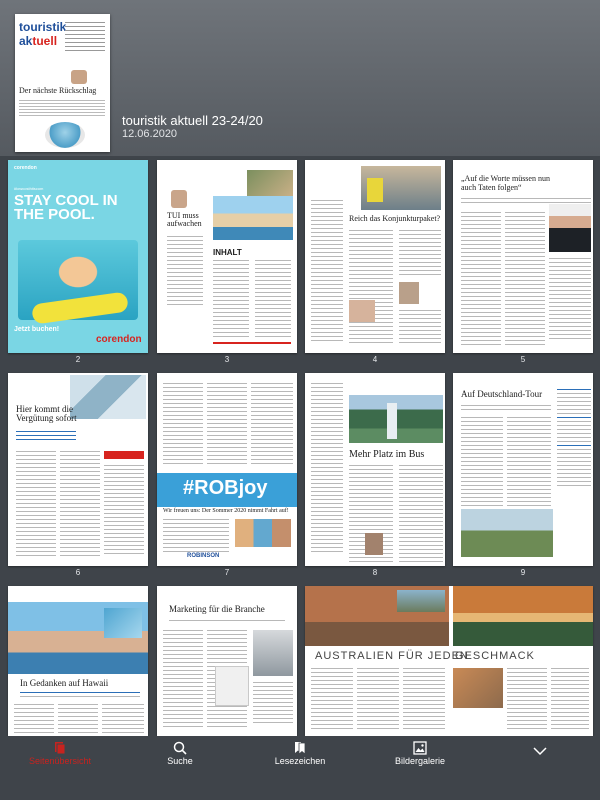 The height and width of the screenshot is (800, 600). I want to click on editor-portrait, so click(179, 199).